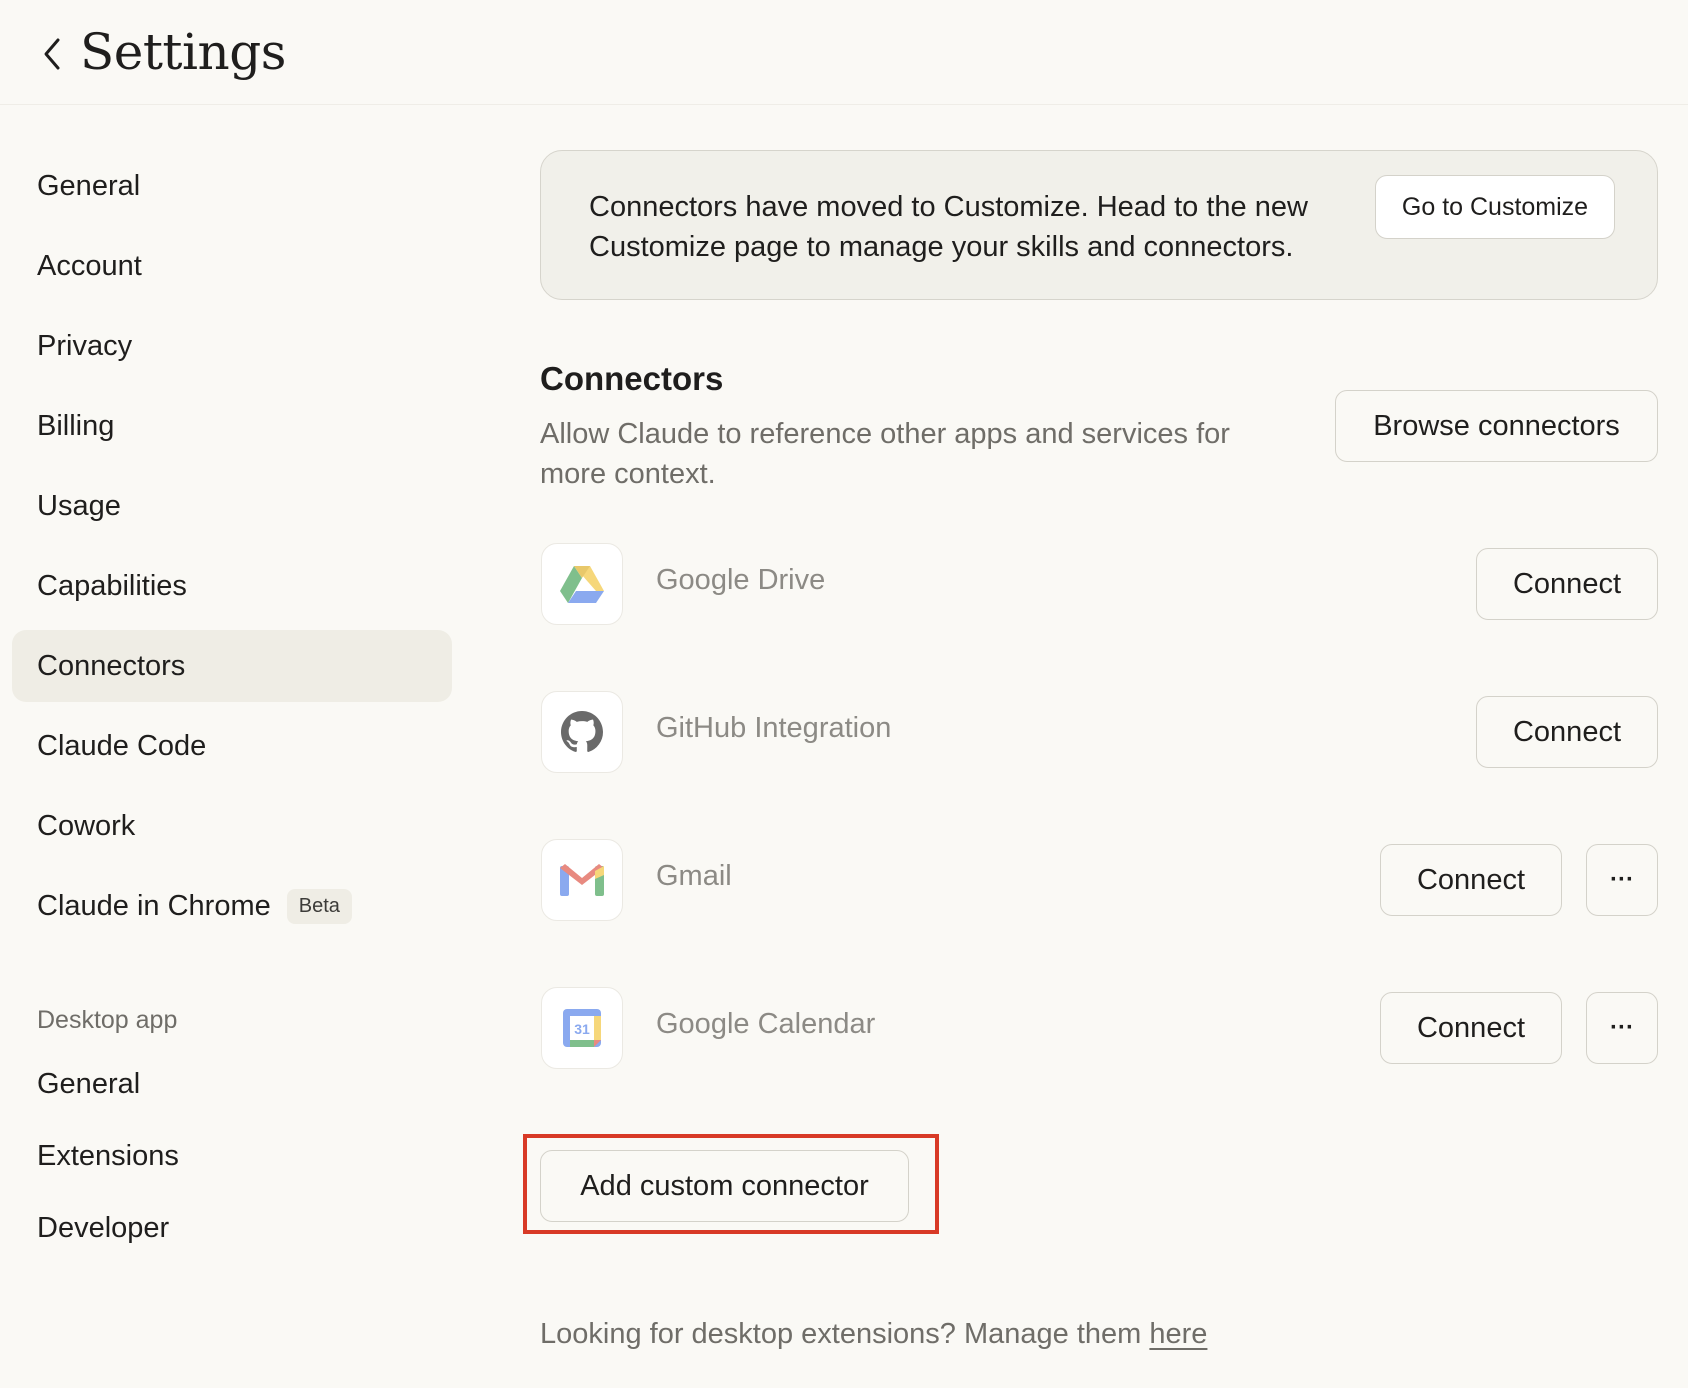 This screenshot has height=1388, width=1688. I want to click on google-calendar-icon: 31, so click(582, 1028).